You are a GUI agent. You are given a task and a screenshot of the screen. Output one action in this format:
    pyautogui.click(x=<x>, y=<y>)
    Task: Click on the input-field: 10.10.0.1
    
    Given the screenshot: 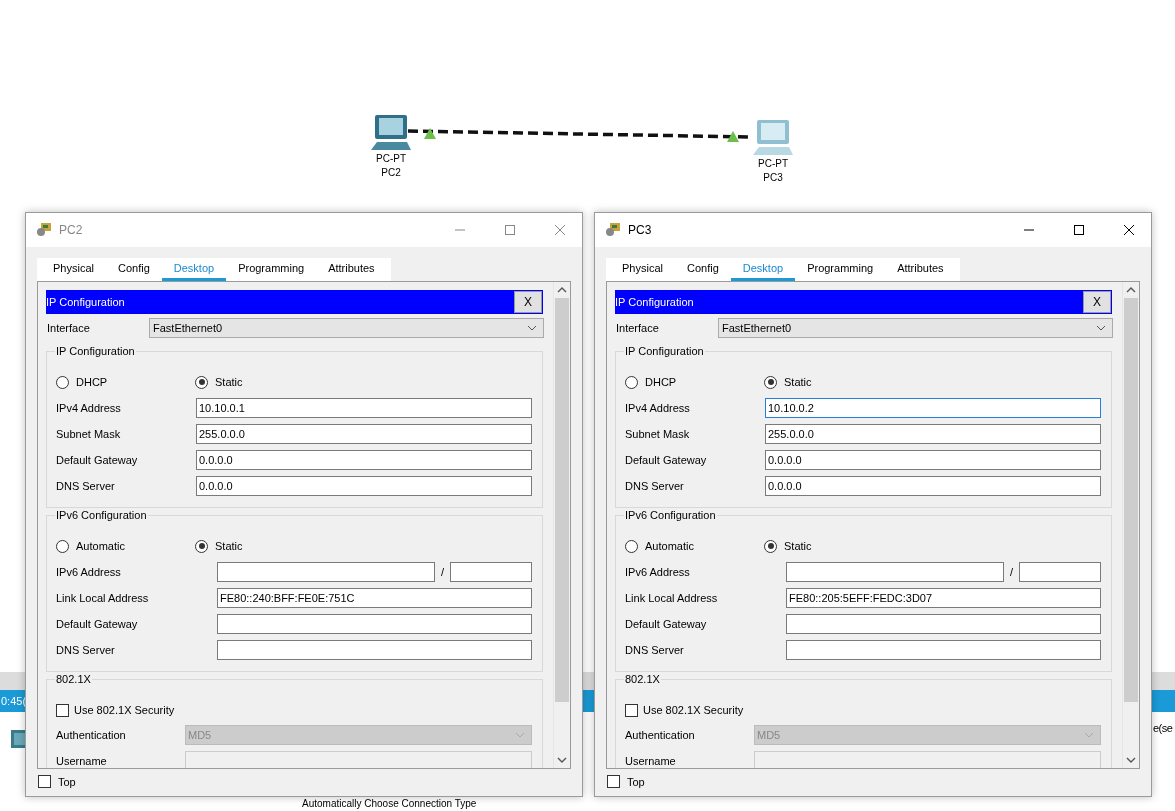 What is the action you would take?
    pyautogui.click(x=364, y=408)
    